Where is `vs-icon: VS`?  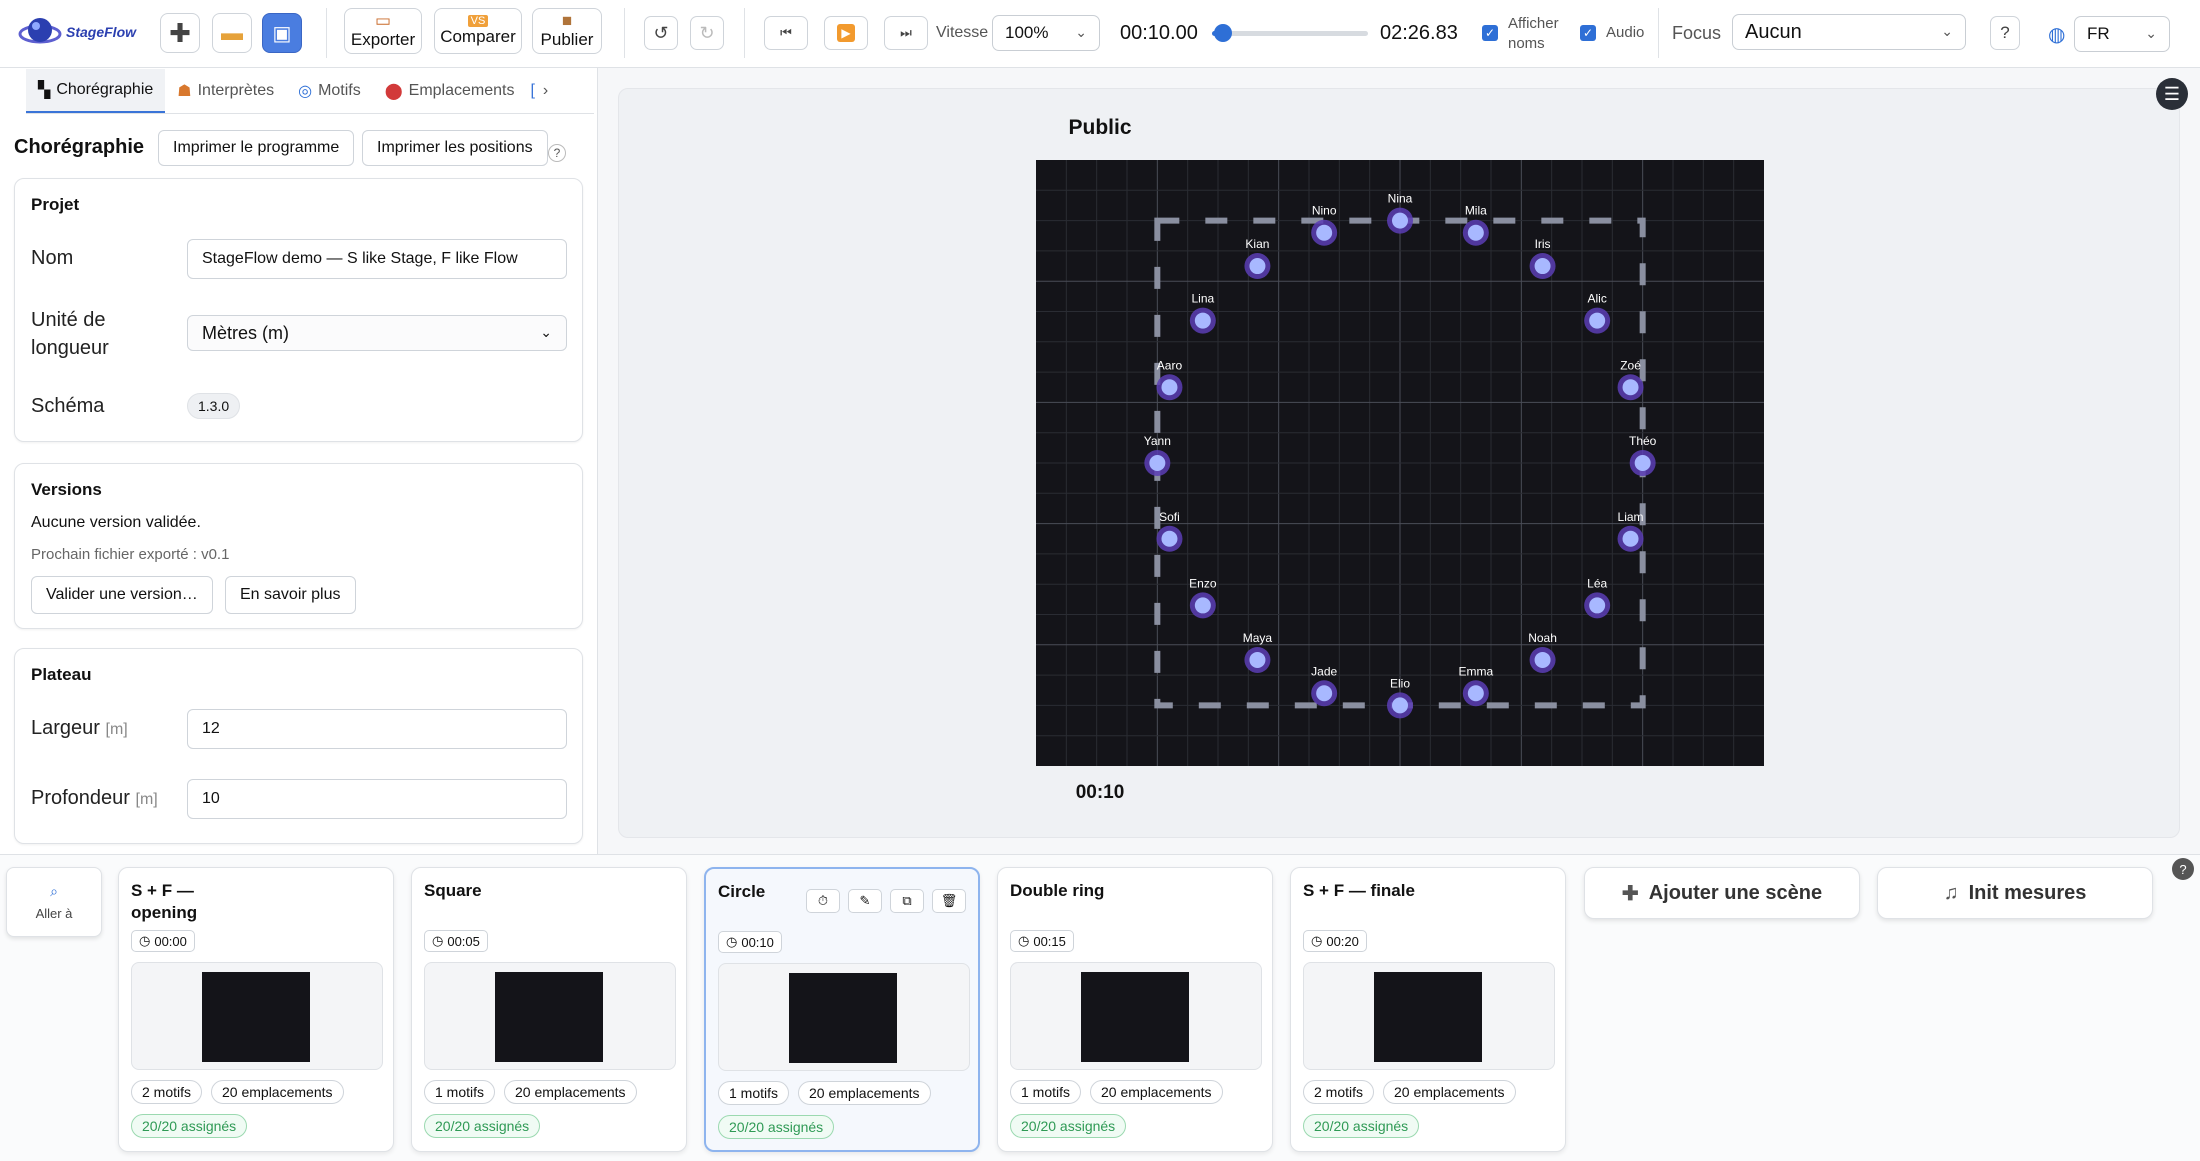 vs-icon: VS is located at coordinates (478, 21).